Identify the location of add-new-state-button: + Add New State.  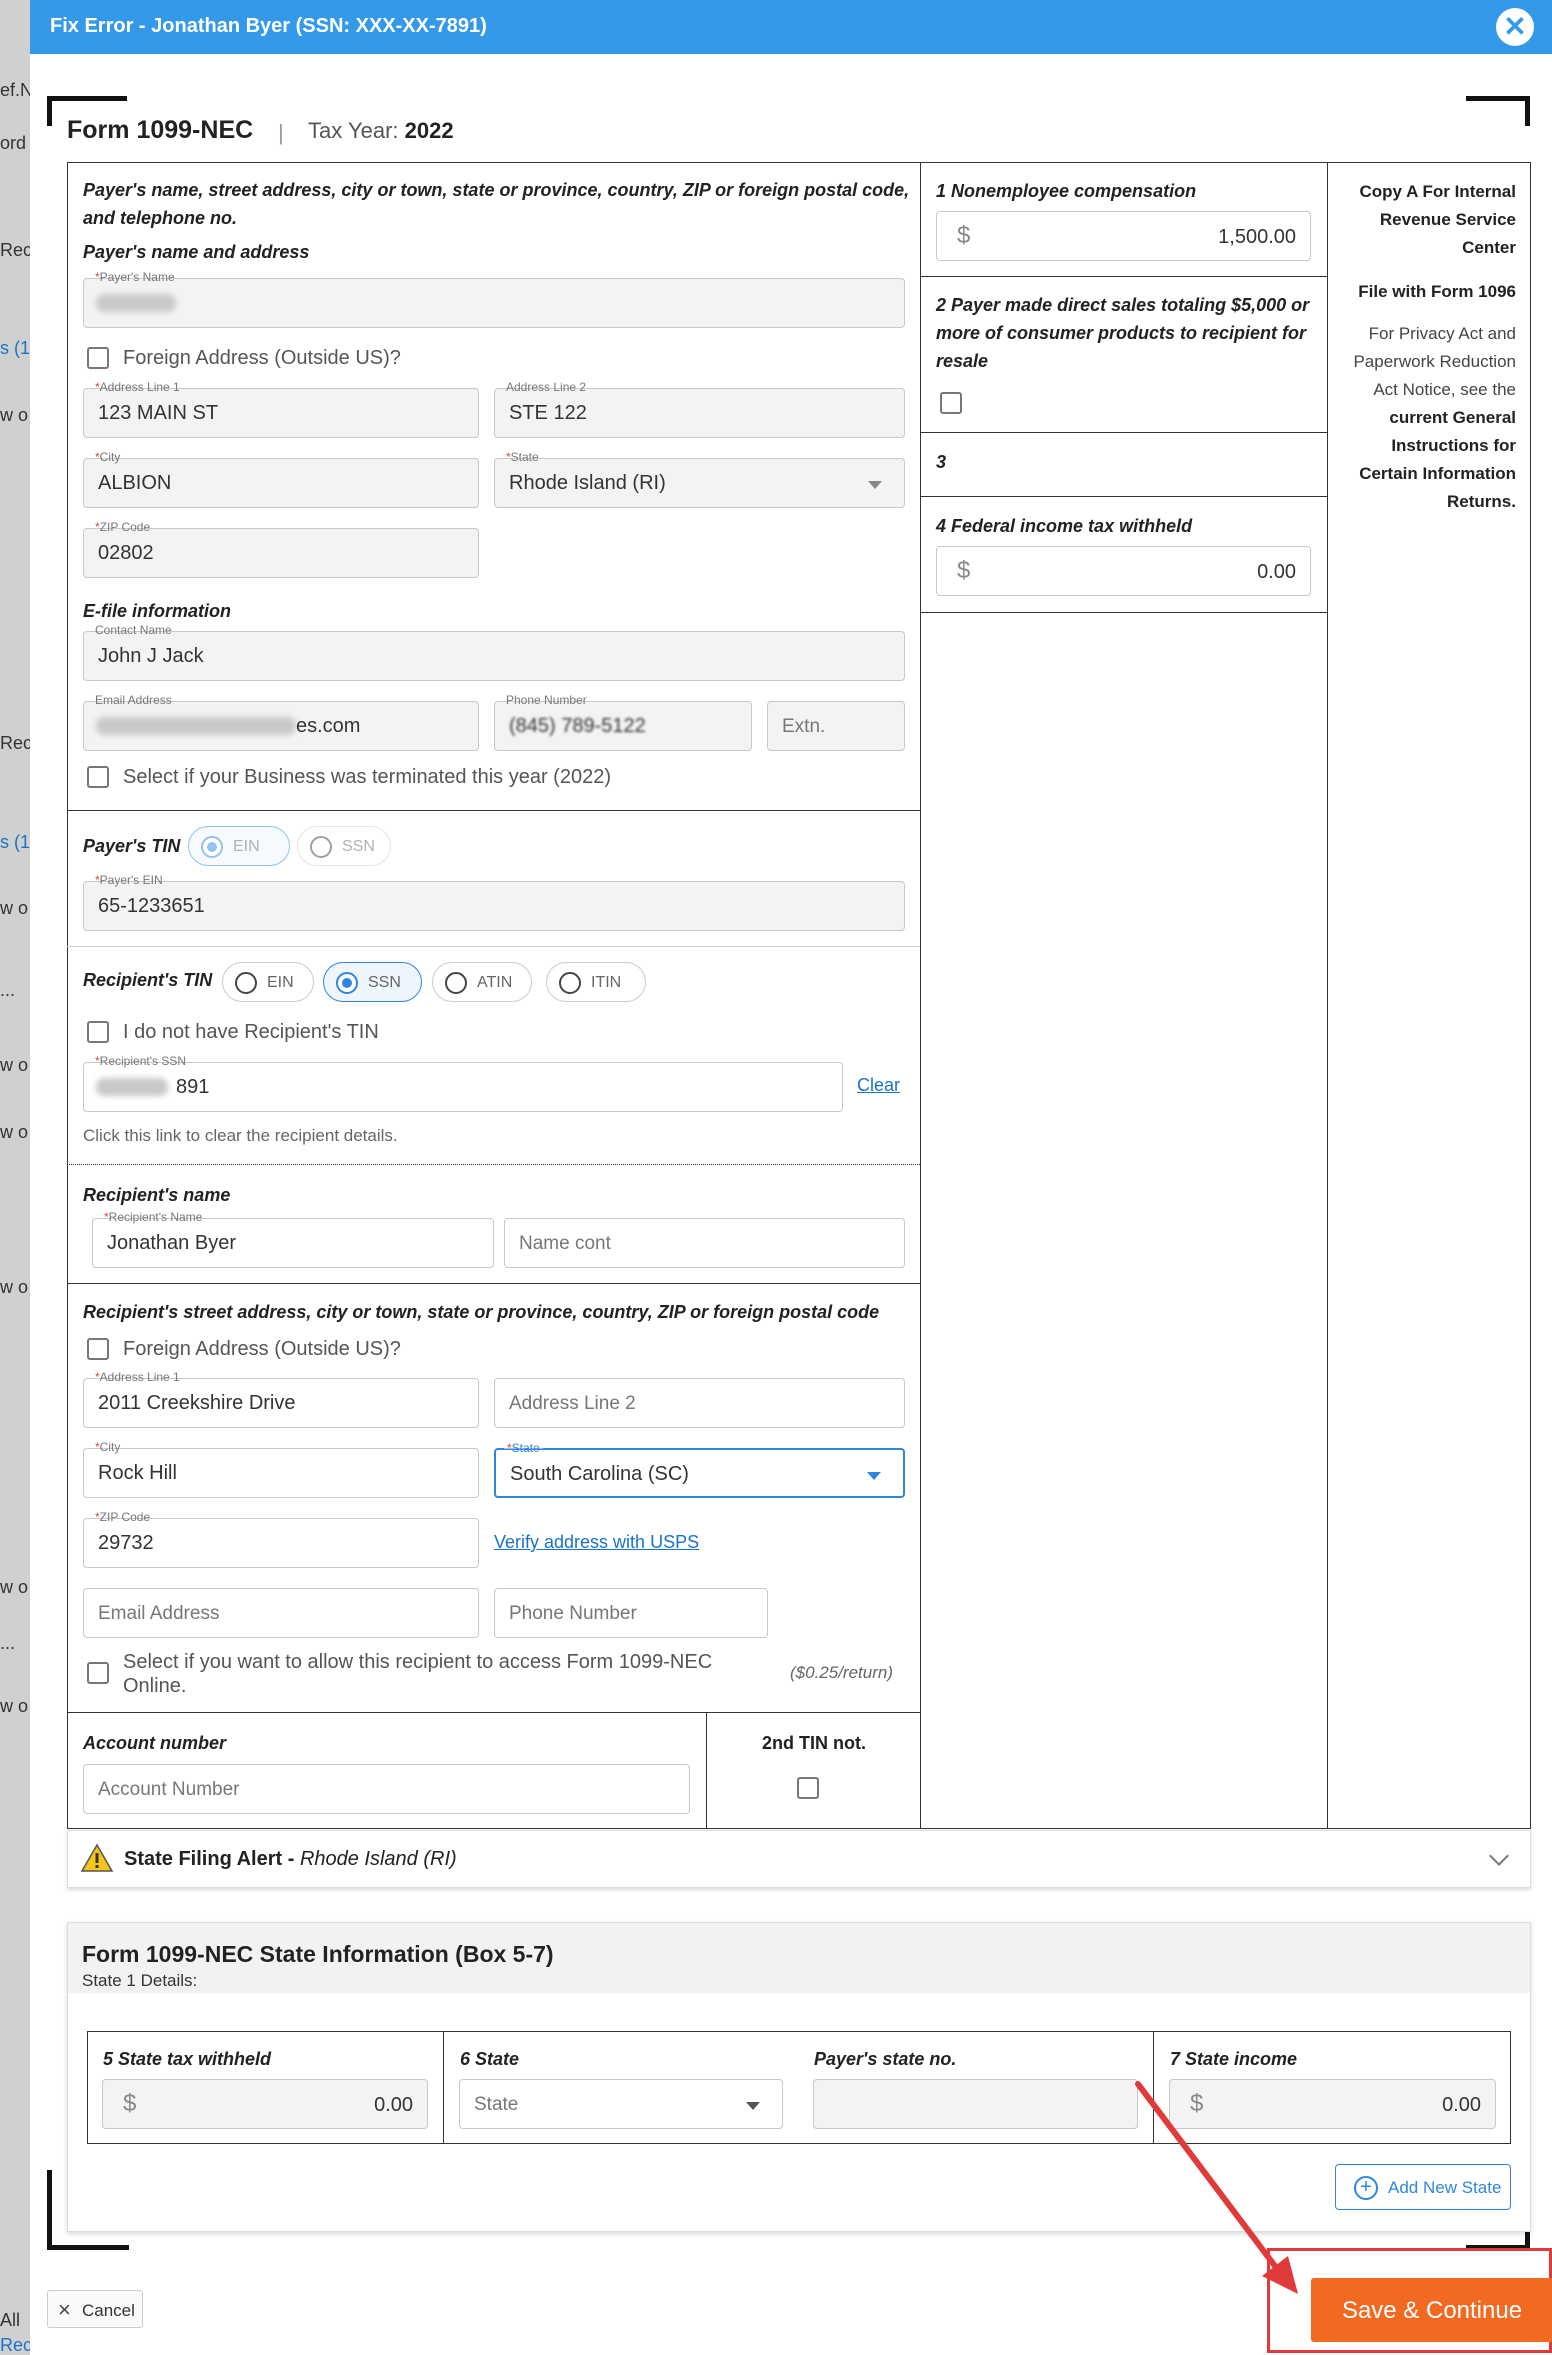
(1423, 2187).